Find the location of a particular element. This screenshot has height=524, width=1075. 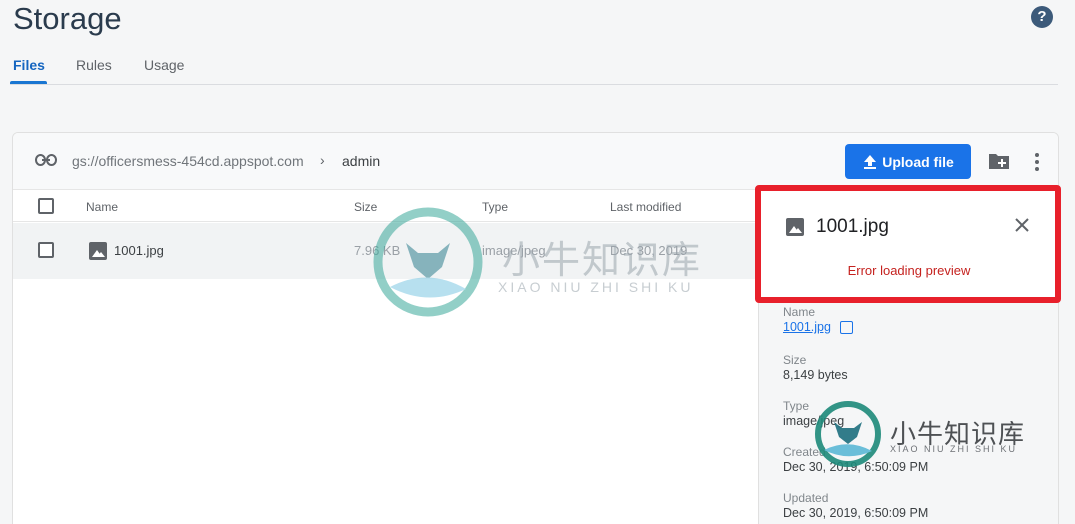

tab-rules: Rules is located at coordinates (94, 65).